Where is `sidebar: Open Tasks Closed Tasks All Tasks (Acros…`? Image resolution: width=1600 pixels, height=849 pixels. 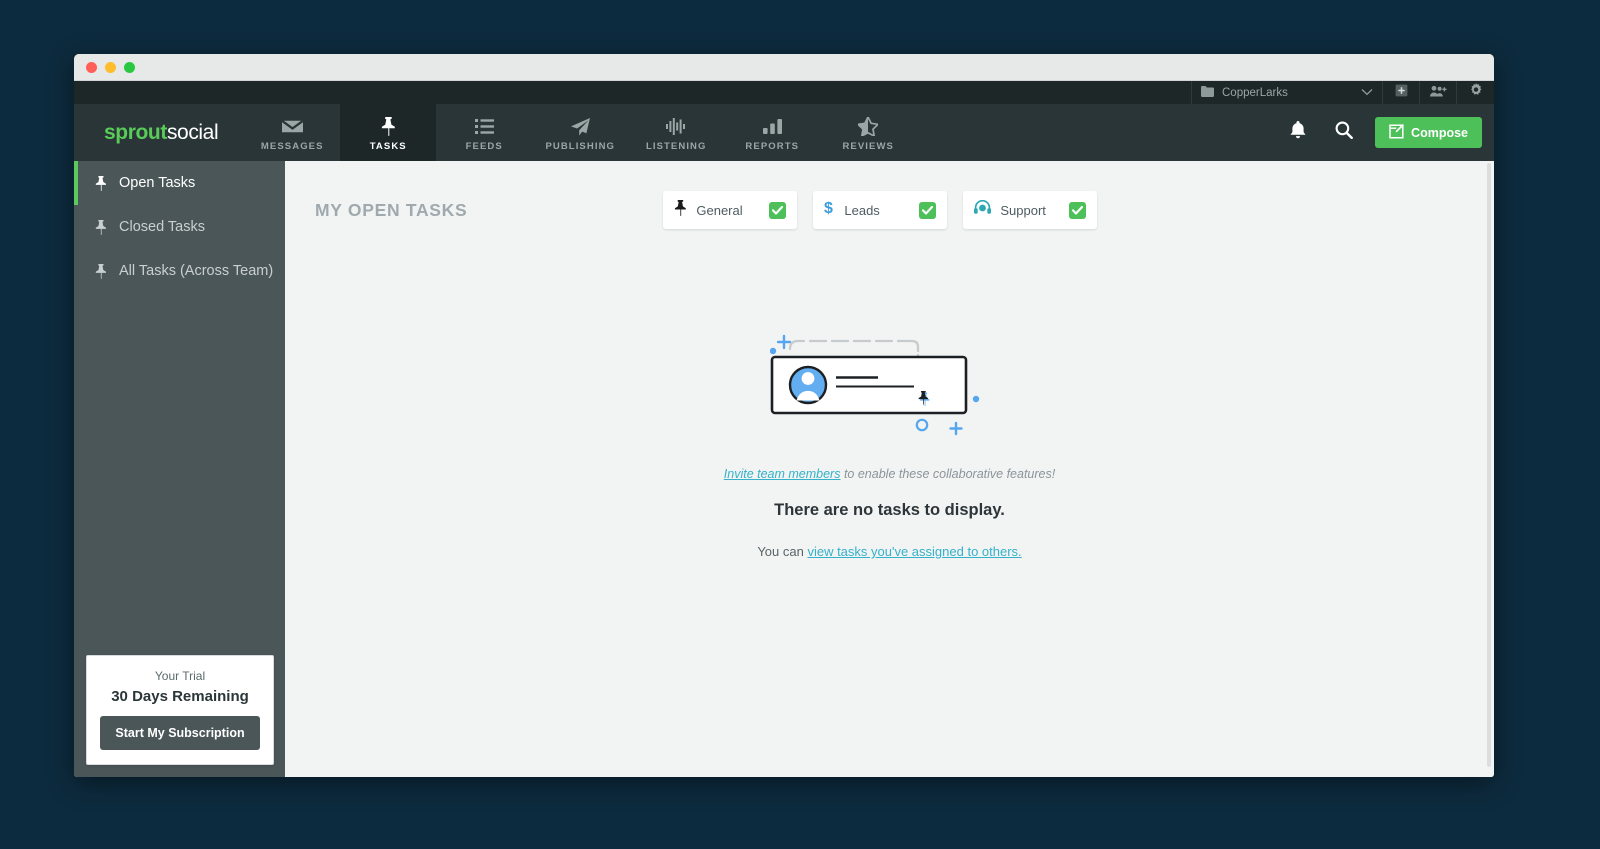 sidebar: Open Tasks Closed Tasks All Tasks (Acros… is located at coordinates (179, 469).